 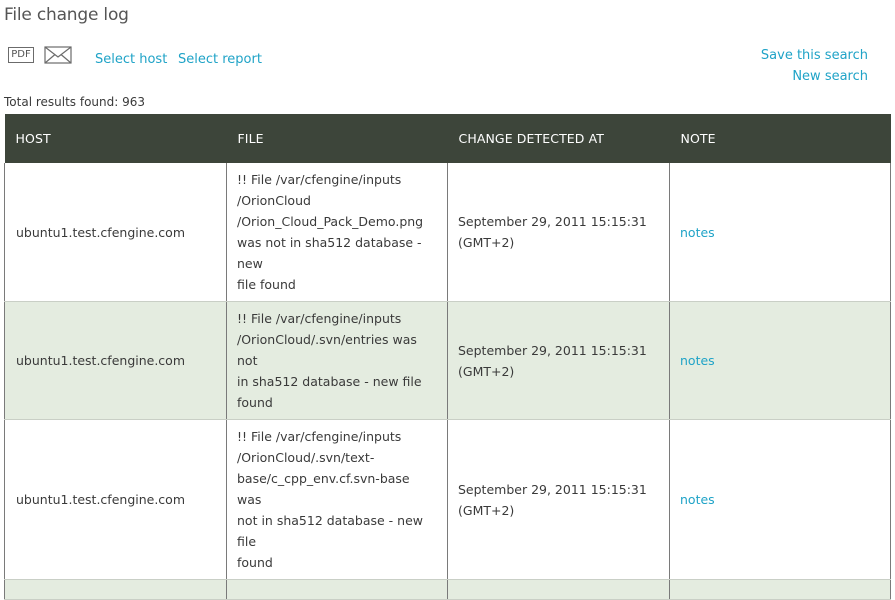 What do you see at coordinates (814, 55) in the screenshot?
I see `save-search-link: Save this search` at bounding box center [814, 55].